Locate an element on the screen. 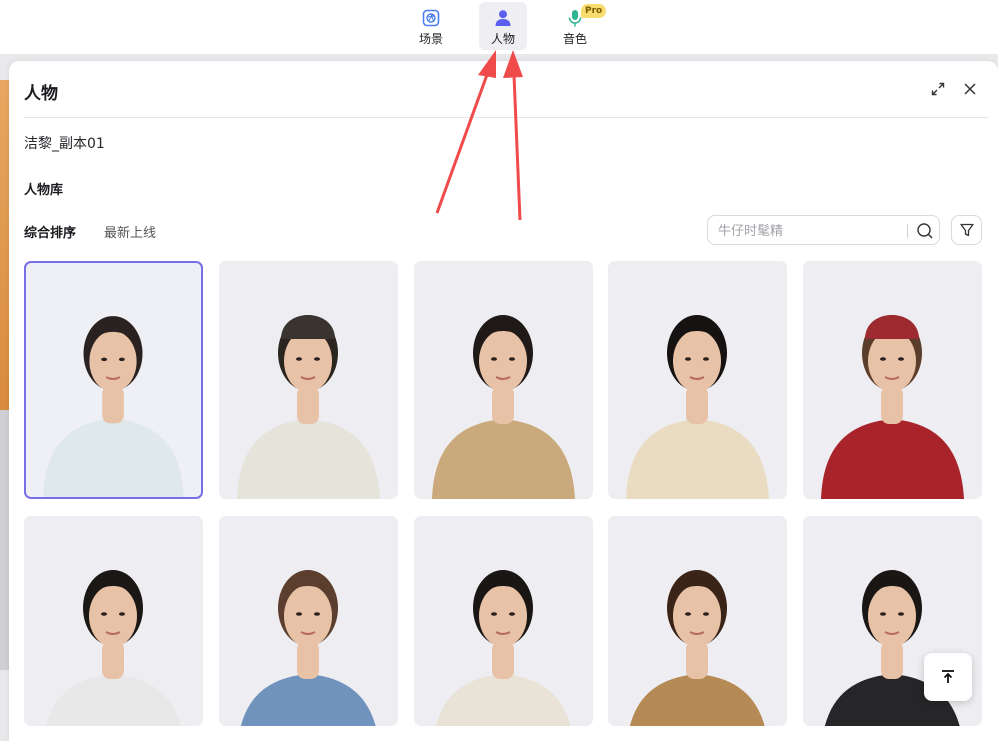 The height and width of the screenshot is (741, 998). search-box is located at coordinates (823, 230).